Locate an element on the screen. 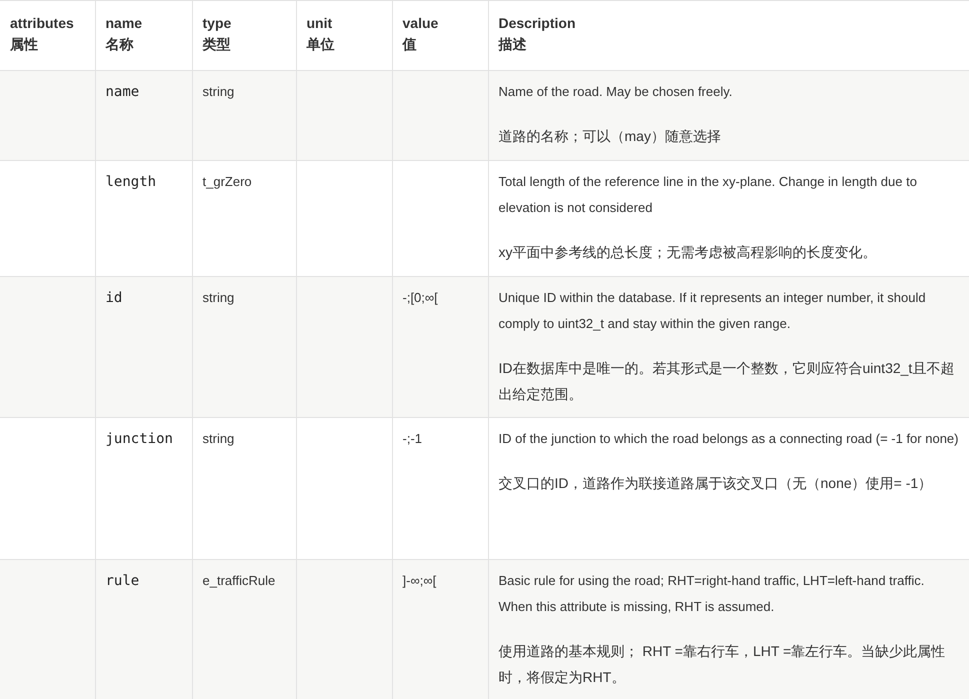 This screenshot has height=699, width=969. attribute-name: junction is located at coordinates (139, 439).